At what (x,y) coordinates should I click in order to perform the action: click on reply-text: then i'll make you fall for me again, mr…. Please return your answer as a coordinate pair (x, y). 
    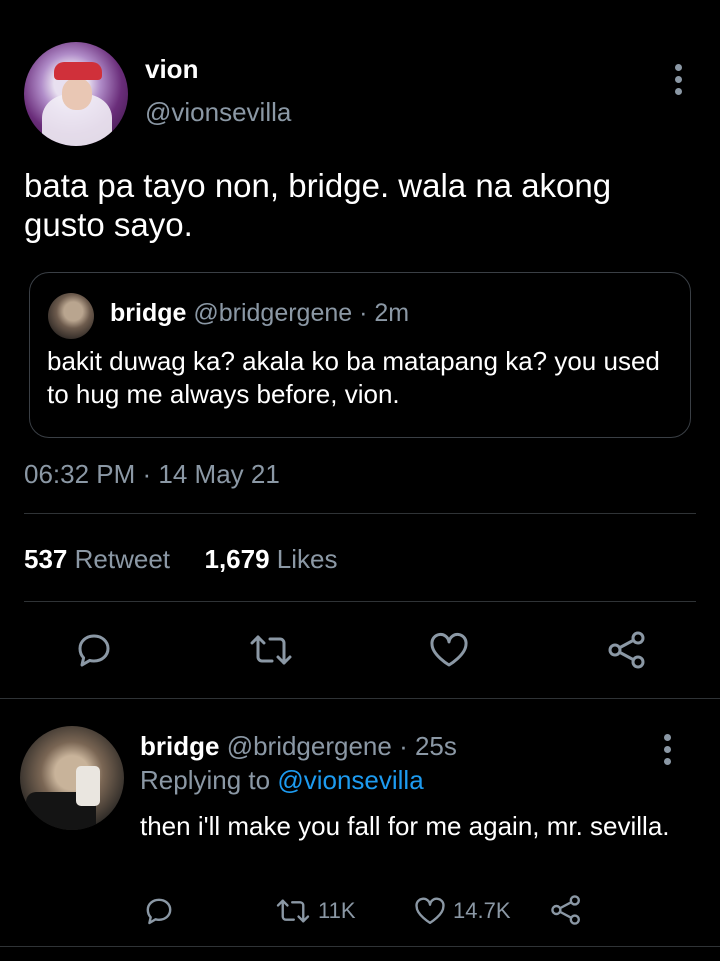
    Looking at the image, I should click on (405, 826).